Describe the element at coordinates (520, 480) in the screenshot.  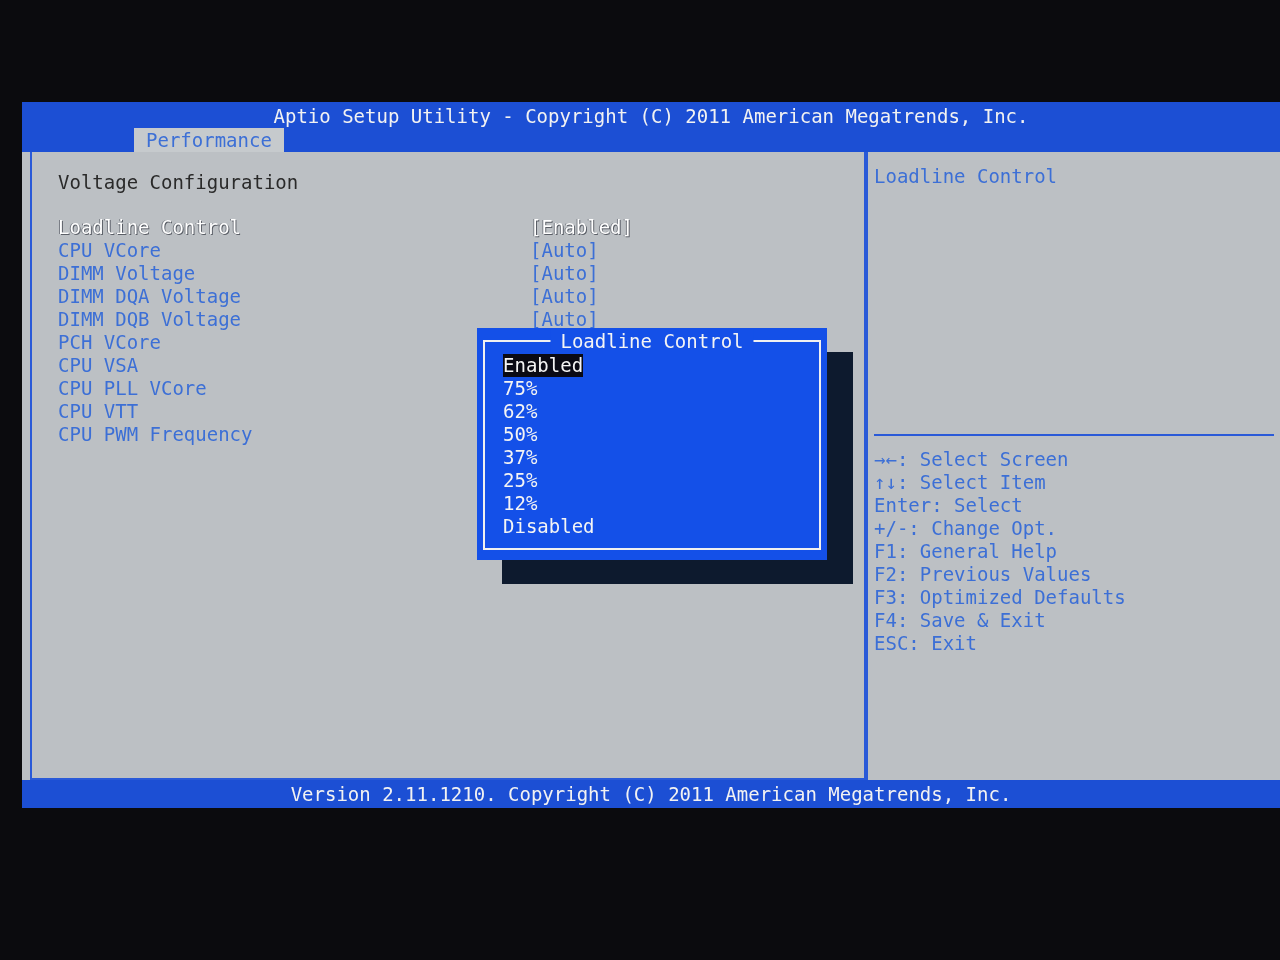
I see `popup-option: 25%` at that location.